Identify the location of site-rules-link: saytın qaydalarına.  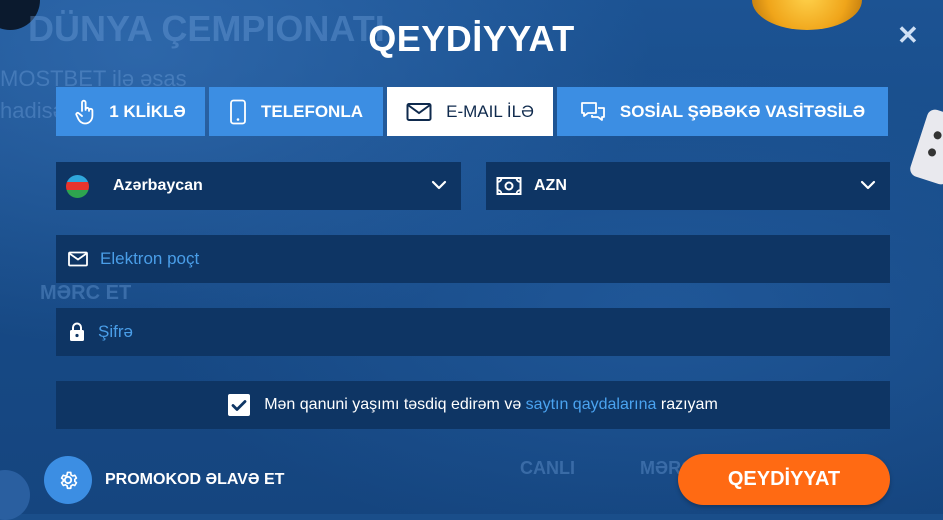
(591, 404).